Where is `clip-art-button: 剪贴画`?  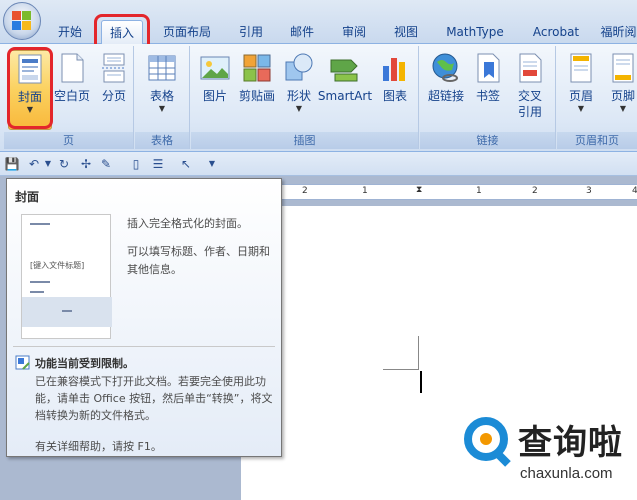
clip-art-button: 剪贴画 is located at coordinates (257, 90).